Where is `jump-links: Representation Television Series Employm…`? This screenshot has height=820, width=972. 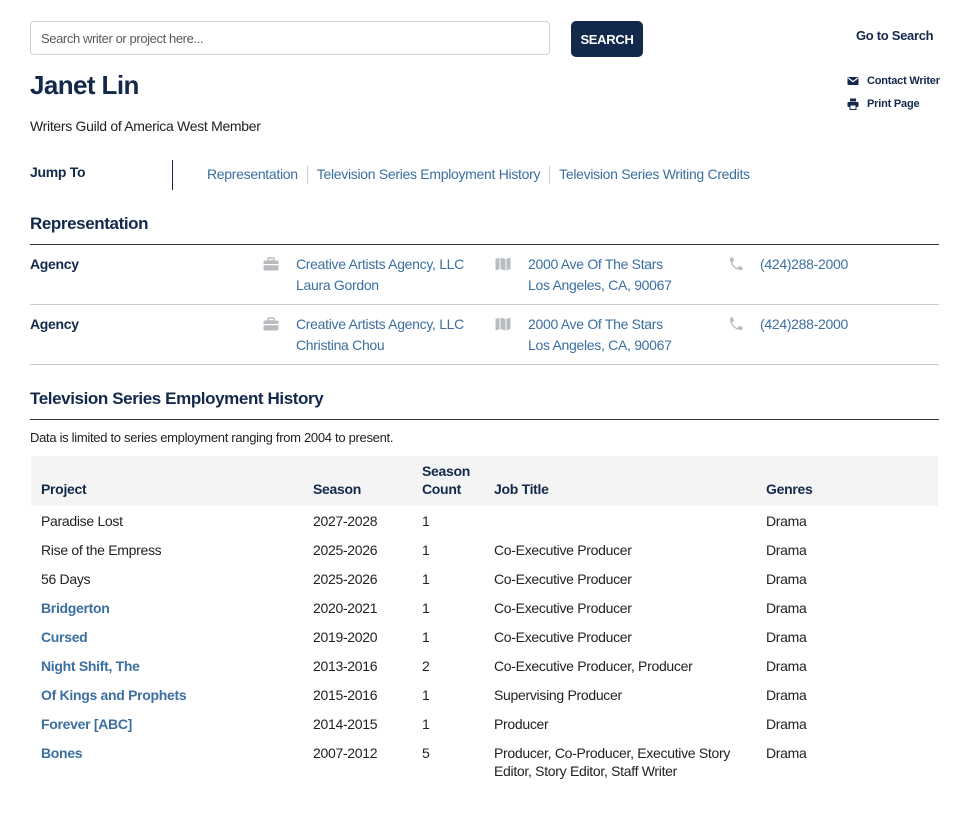 jump-links: Representation Television Series Employm… is located at coordinates (478, 175).